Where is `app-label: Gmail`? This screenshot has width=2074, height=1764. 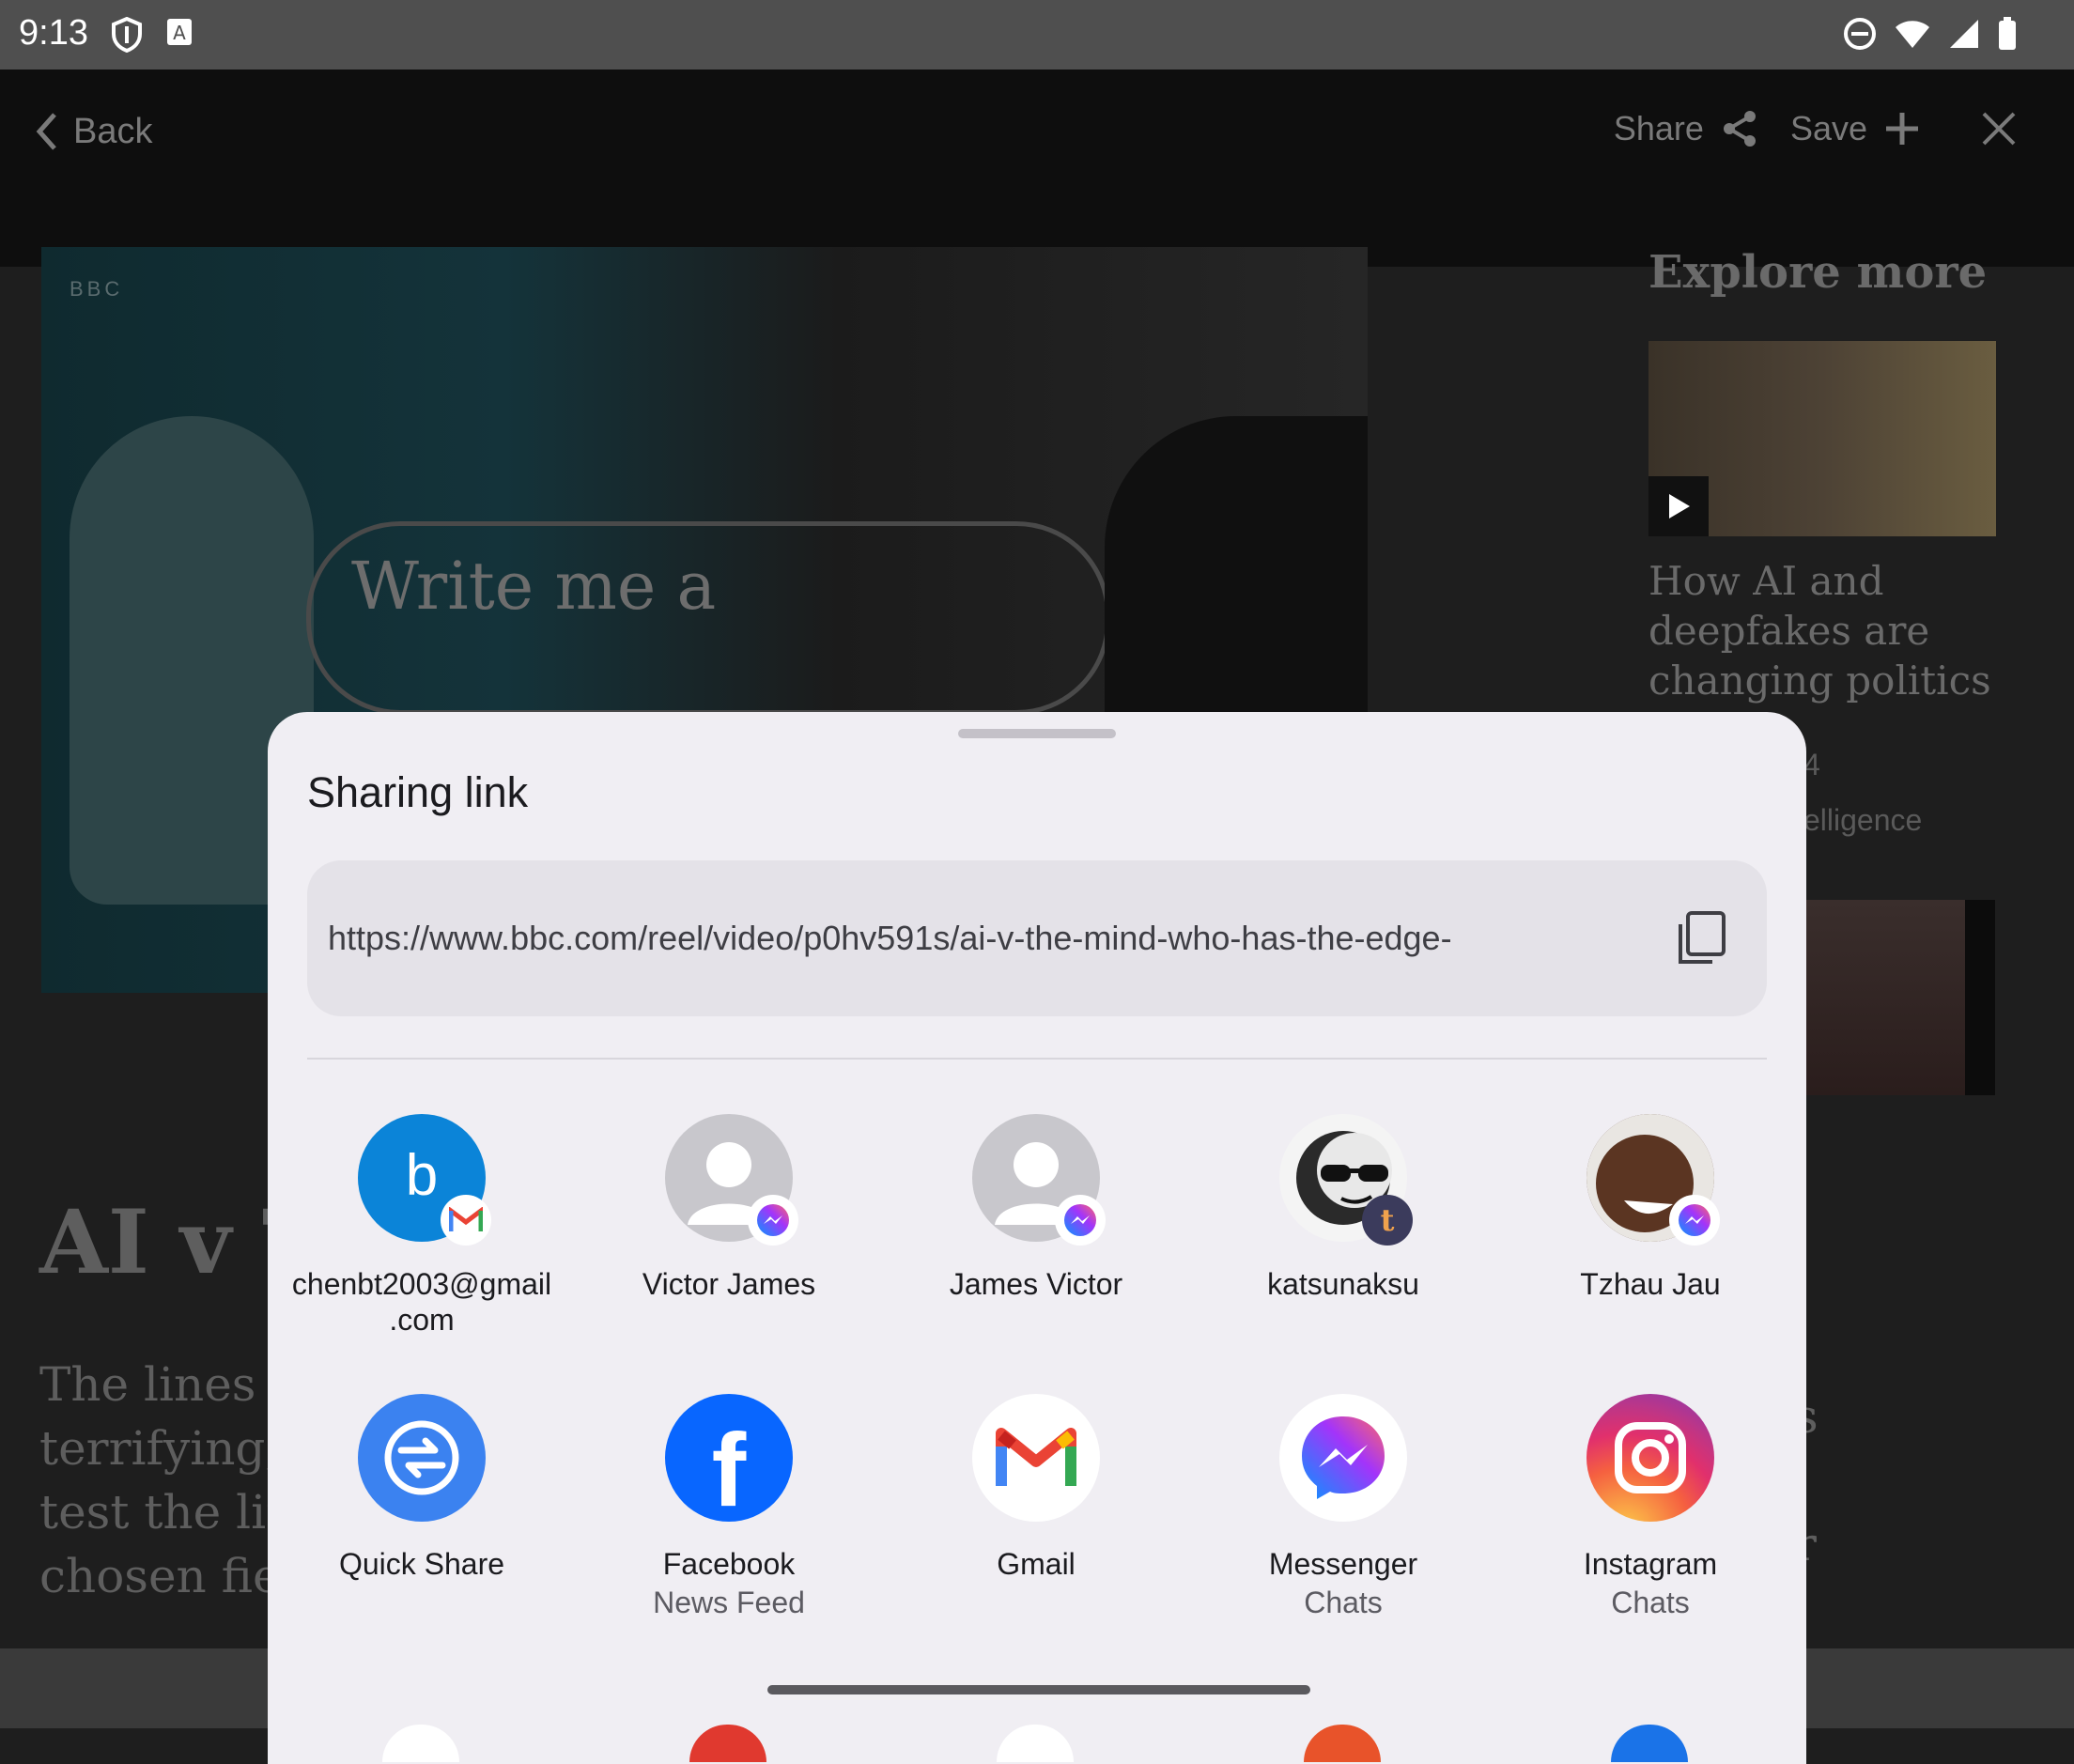
app-label: Gmail is located at coordinates (1037, 1564).